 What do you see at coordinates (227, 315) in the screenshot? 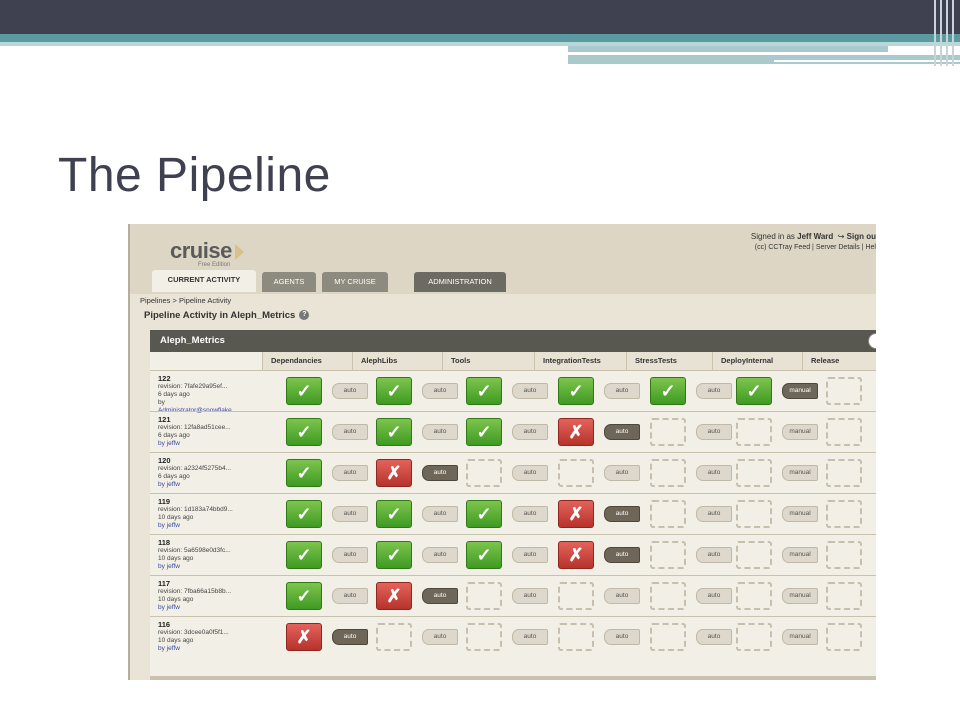
I see `page-title: Pipeline Activity in Aleph_Metrics?` at bounding box center [227, 315].